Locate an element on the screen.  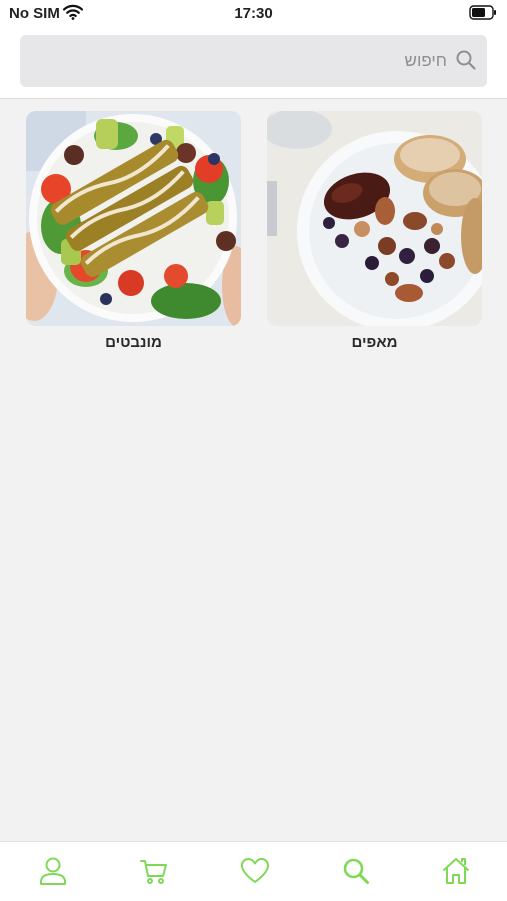
status-time: 17:30 is located at coordinates (253, 13).